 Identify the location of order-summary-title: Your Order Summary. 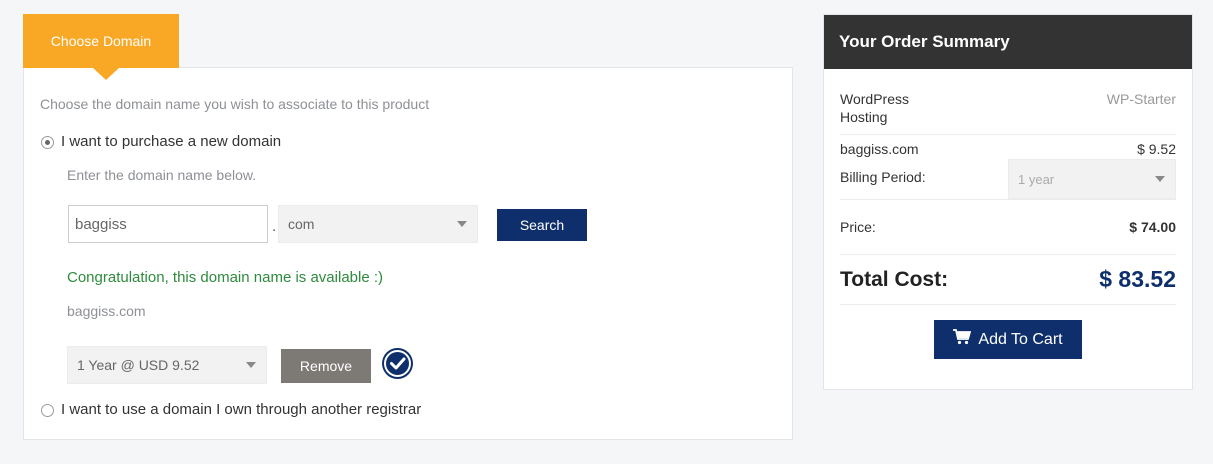
(1008, 42).